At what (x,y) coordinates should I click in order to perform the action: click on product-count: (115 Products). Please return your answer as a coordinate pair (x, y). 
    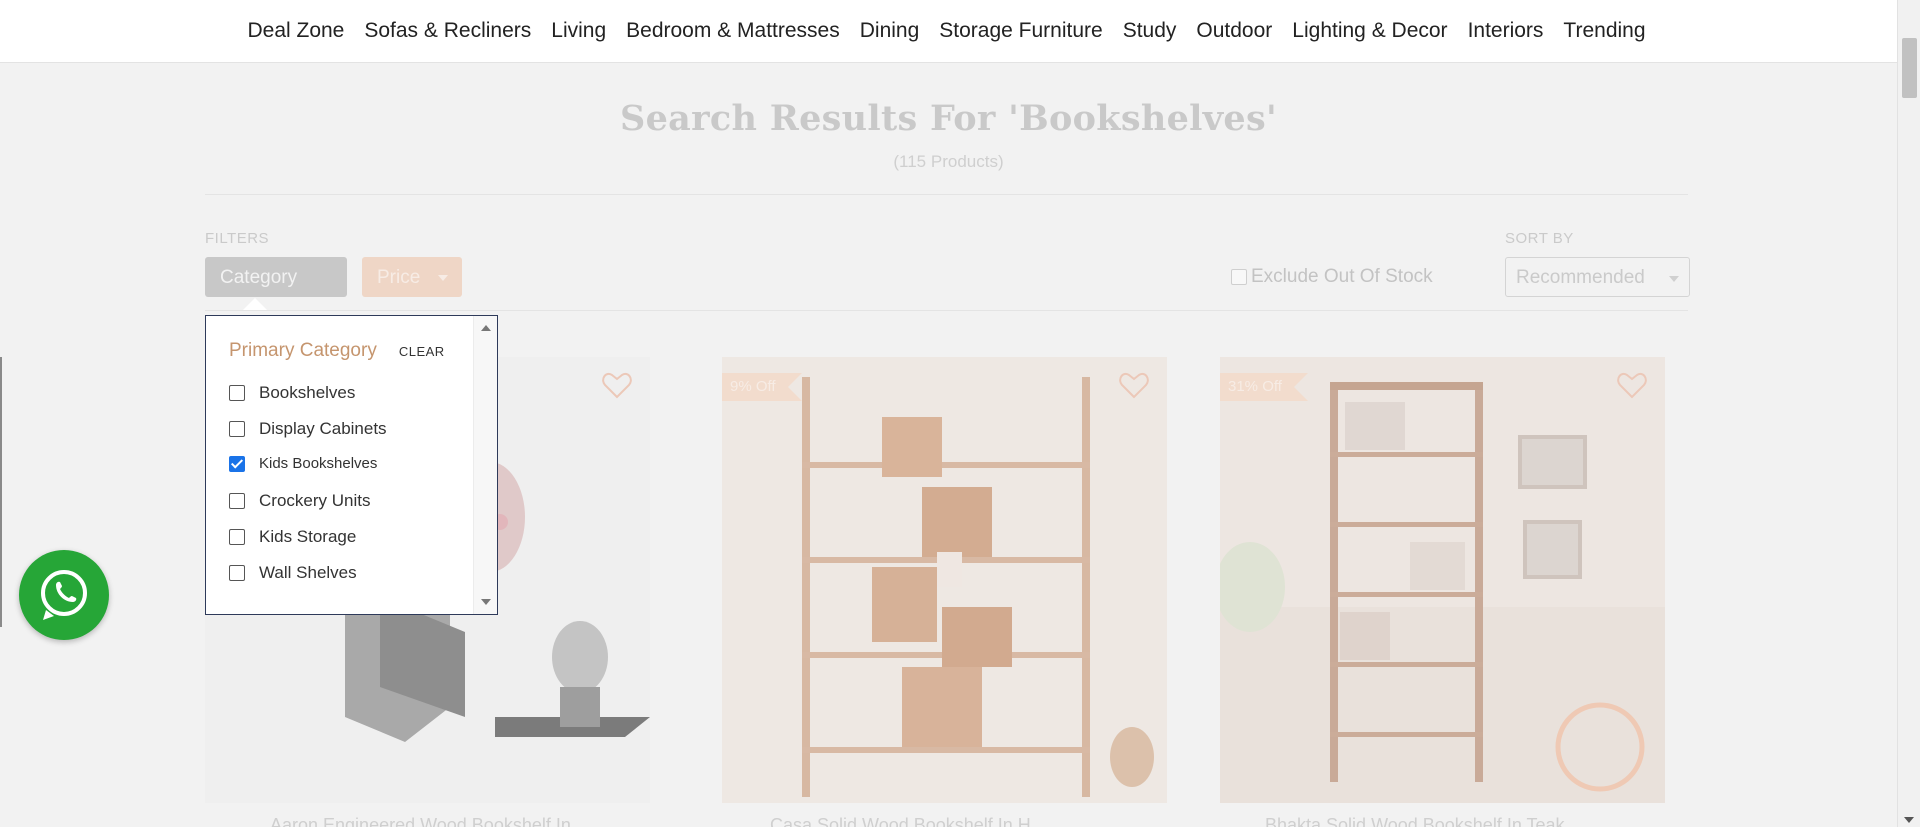
    Looking at the image, I should click on (948, 161).